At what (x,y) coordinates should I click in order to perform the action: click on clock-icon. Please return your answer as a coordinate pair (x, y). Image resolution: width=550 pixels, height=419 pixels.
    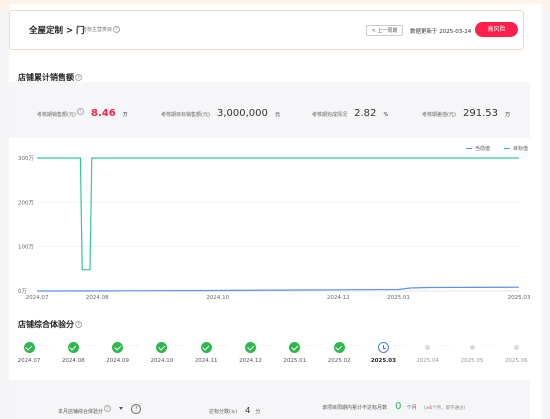
    Looking at the image, I should click on (383, 347).